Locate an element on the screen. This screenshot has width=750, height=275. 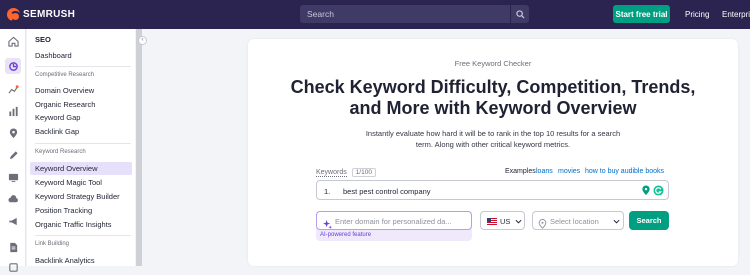
keyword-input-icons is located at coordinates (652, 190).